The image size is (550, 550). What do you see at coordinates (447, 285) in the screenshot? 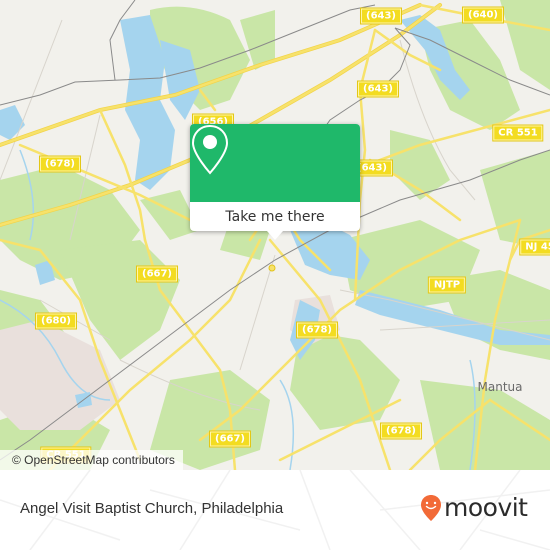
I see `road-label-njtp: NJTP` at bounding box center [447, 285].